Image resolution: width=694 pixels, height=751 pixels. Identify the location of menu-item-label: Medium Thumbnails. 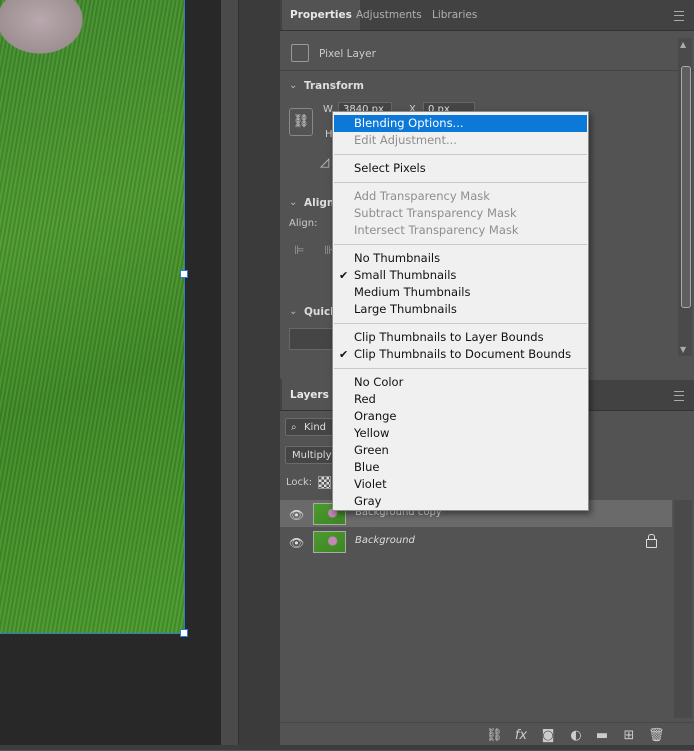
(412, 292).